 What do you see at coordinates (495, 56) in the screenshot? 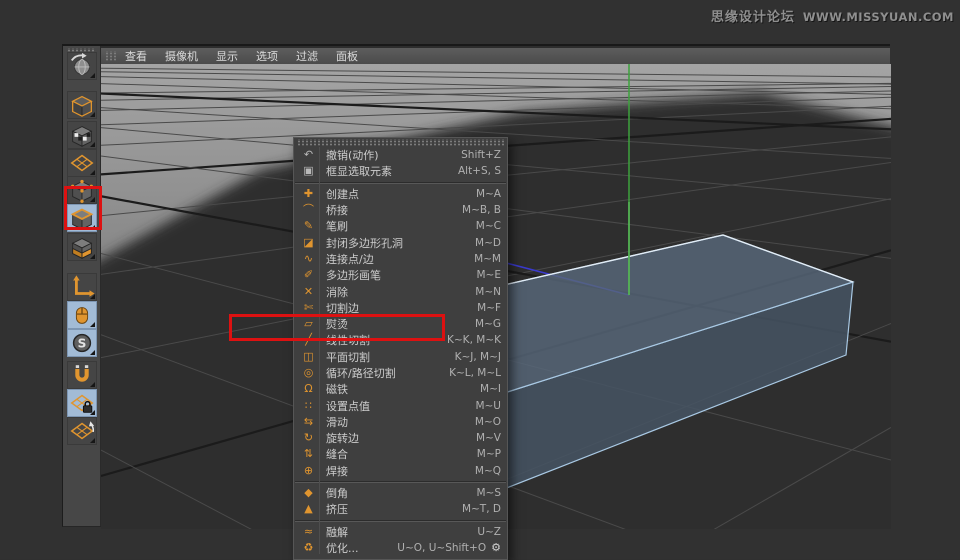
I see `viewport-menubar: 查看 摄像机 显示 选项 过滤 面板` at bounding box center [495, 56].